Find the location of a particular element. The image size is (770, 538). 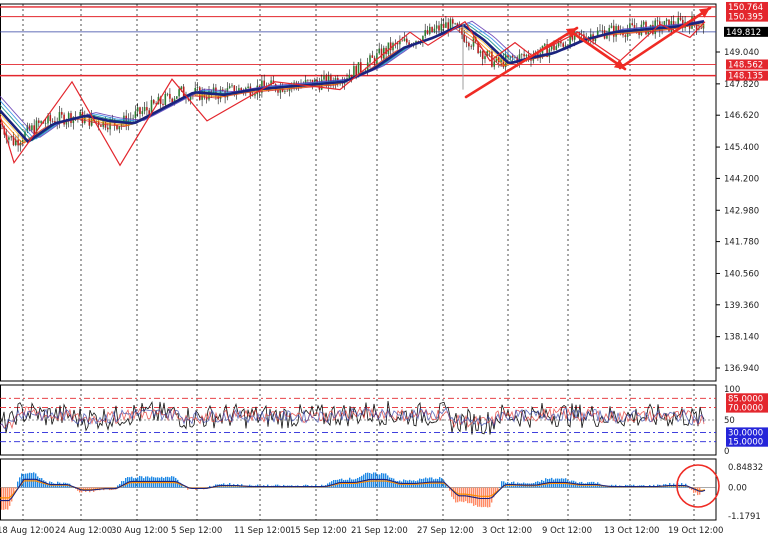

time-tick-label: 11 Sep 12:00 is located at coordinates (262, 531).